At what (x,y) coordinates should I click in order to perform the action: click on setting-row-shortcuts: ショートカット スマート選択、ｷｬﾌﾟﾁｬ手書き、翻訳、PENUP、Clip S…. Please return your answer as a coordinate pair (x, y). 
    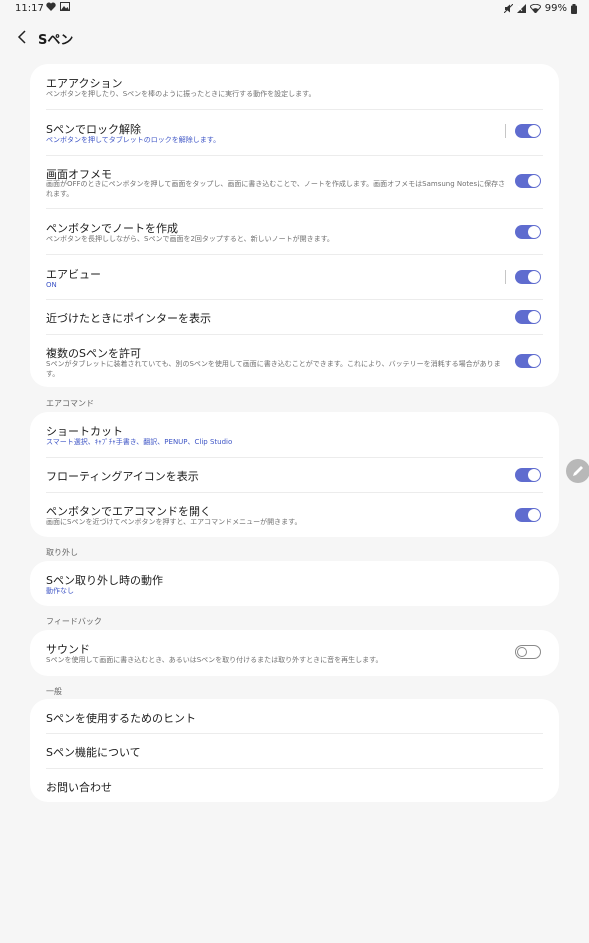
    Looking at the image, I should click on (294, 434).